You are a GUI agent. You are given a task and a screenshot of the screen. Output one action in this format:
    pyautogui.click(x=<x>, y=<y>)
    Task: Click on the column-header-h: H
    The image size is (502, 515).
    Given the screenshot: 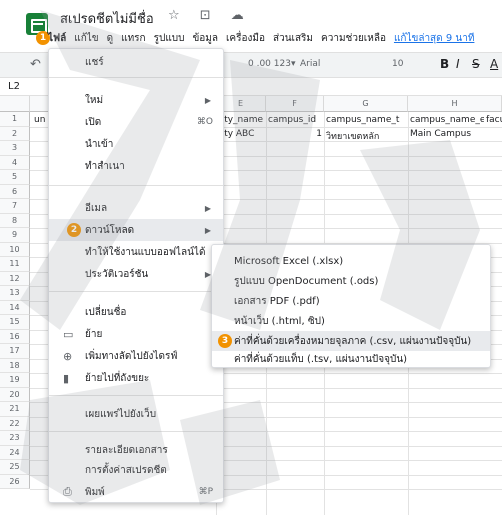 What is the action you would take?
    pyautogui.click(x=455, y=104)
    